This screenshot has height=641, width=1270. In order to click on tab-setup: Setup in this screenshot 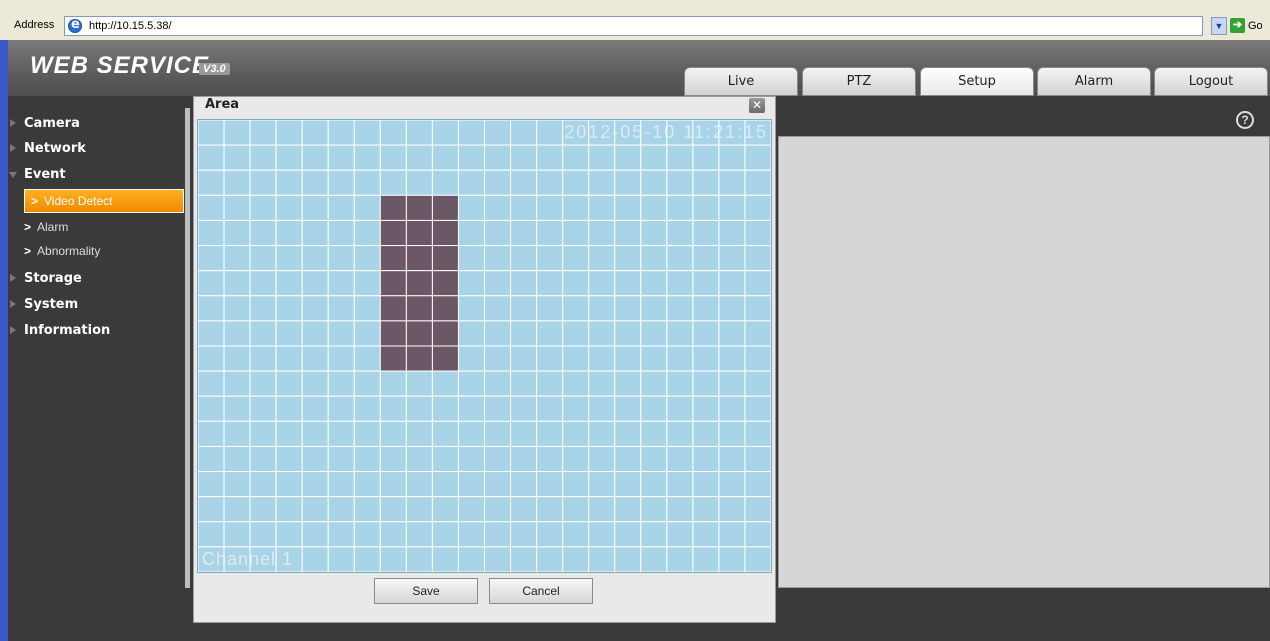, I will do `click(977, 81)`.